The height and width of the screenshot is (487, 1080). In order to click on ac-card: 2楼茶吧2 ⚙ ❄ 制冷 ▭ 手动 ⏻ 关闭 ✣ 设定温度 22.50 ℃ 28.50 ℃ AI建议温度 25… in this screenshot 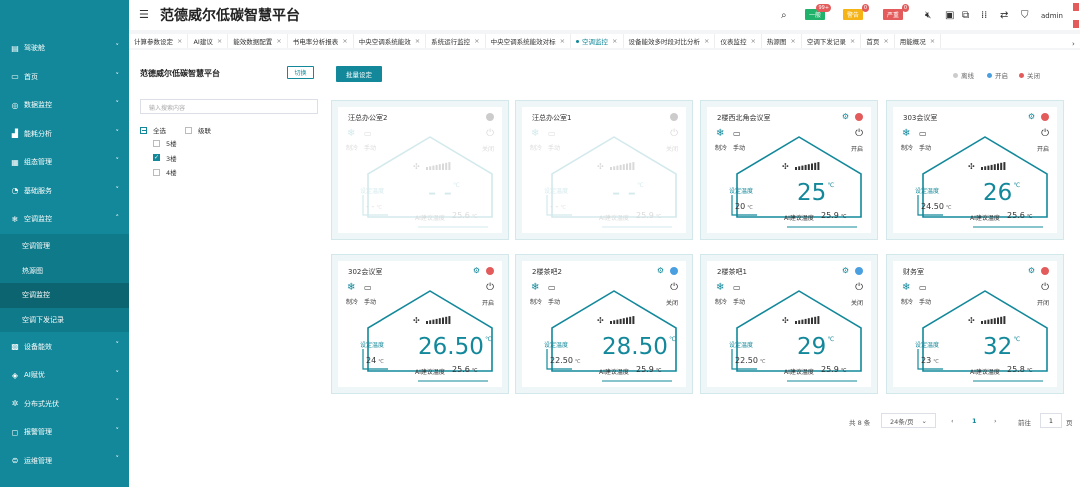, I will do `click(604, 324)`.